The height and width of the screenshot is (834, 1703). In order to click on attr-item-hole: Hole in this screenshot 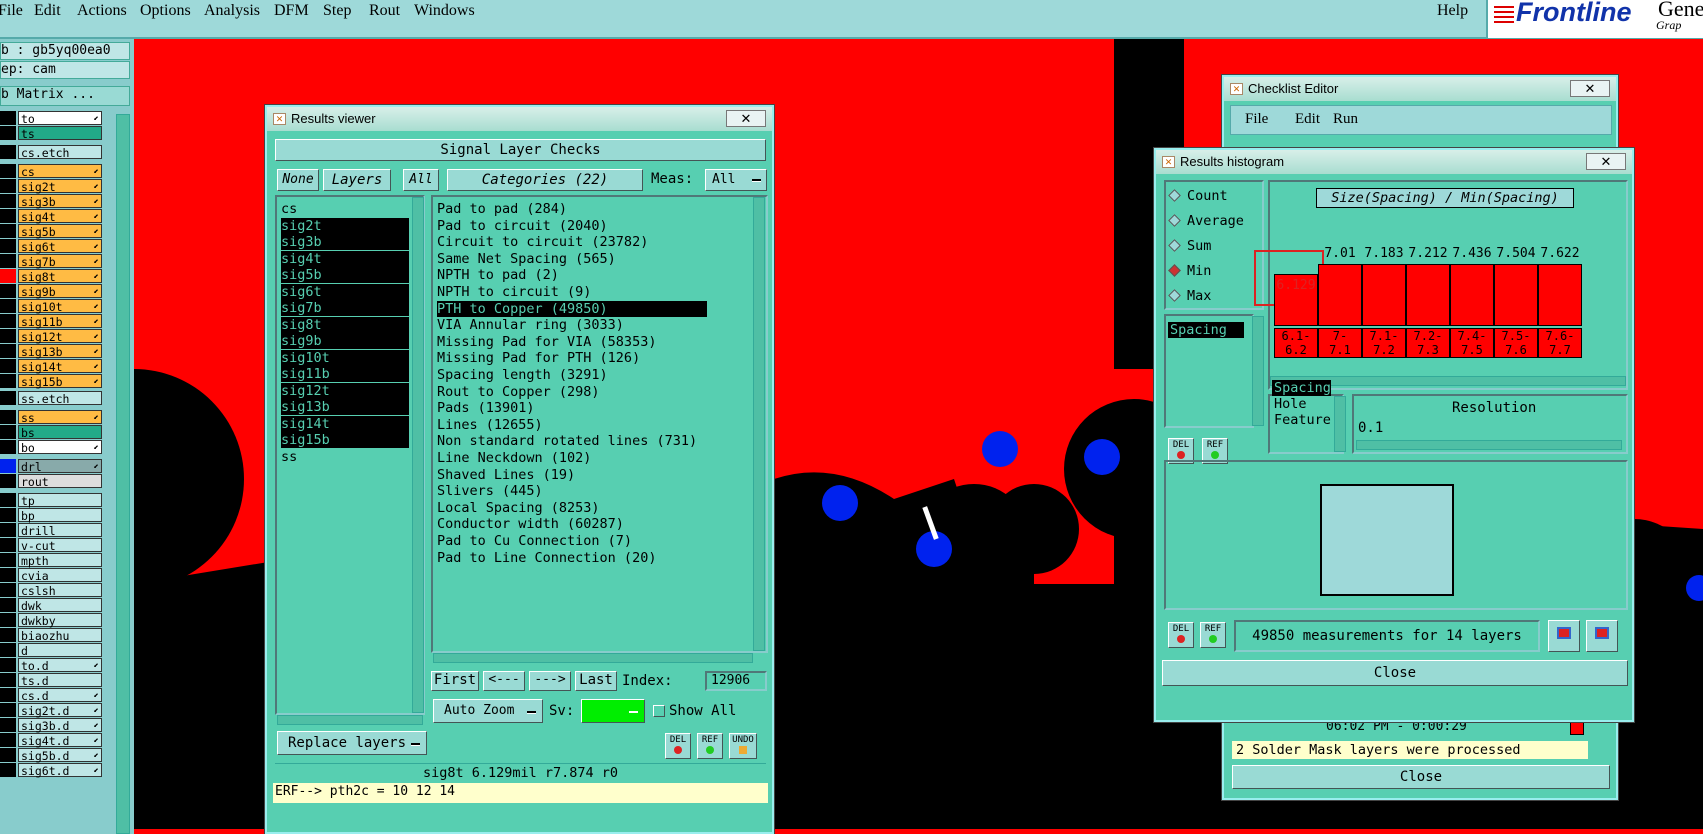, I will do `click(1289, 404)`.